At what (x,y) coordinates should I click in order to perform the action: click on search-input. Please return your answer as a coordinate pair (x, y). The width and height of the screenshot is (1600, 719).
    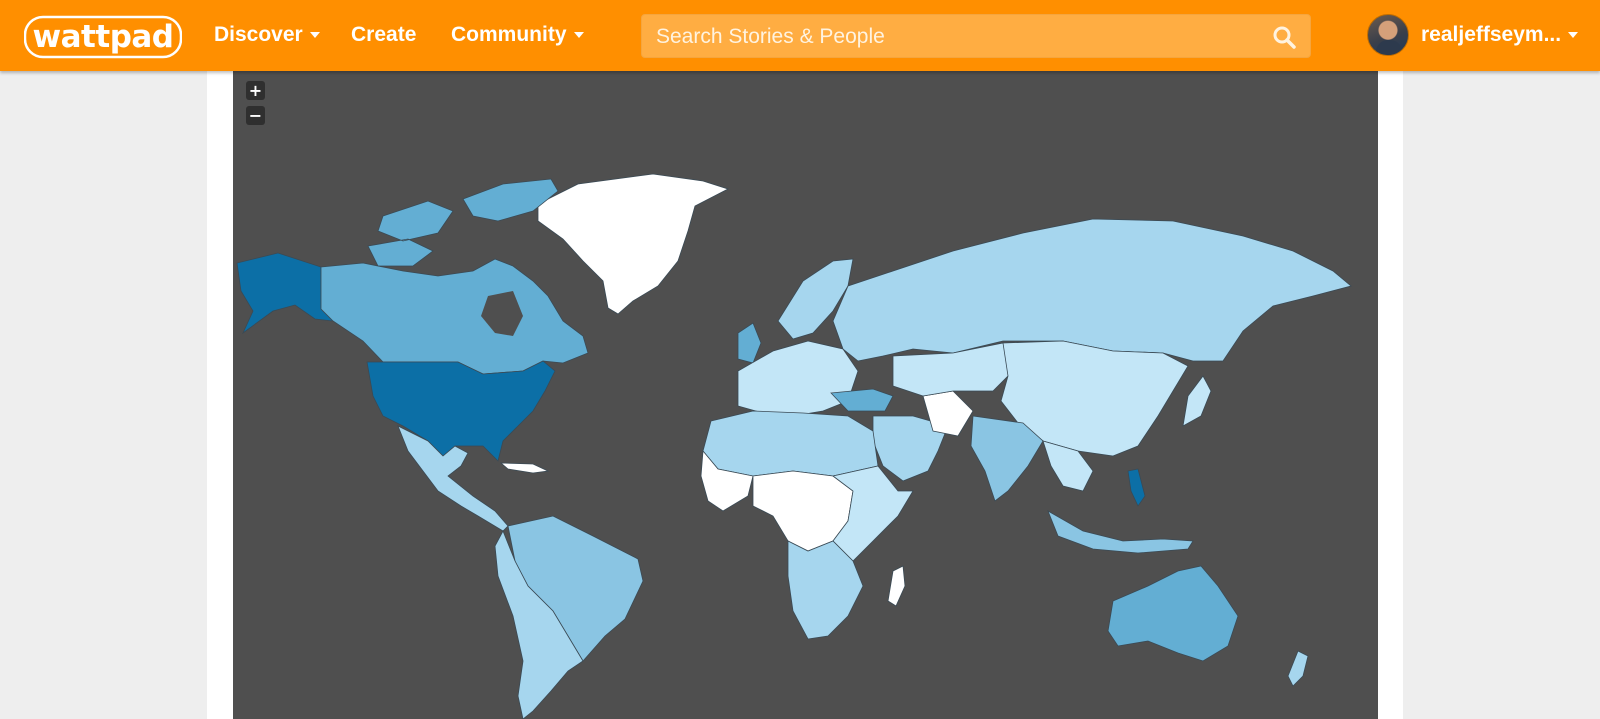
    Looking at the image, I should click on (956, 37).